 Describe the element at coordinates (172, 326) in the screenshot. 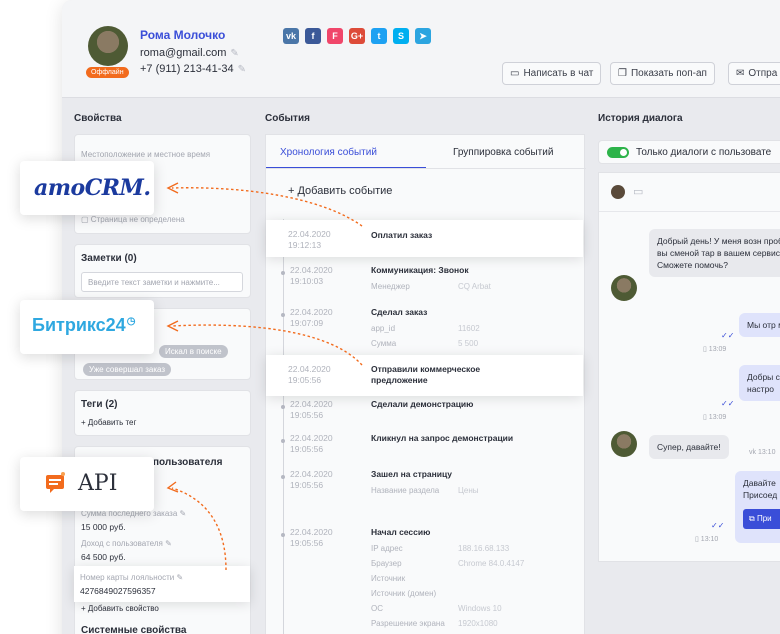

I see `arrowhead-bitrix` at that location.